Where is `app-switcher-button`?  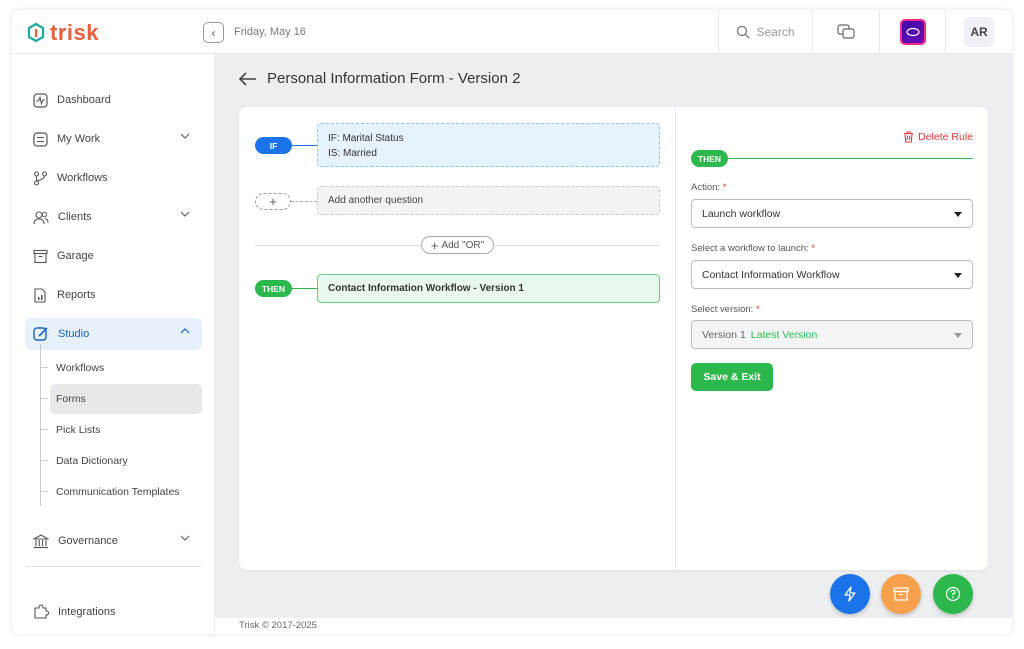
app-switcher-button is located at coordinates (912, 32).